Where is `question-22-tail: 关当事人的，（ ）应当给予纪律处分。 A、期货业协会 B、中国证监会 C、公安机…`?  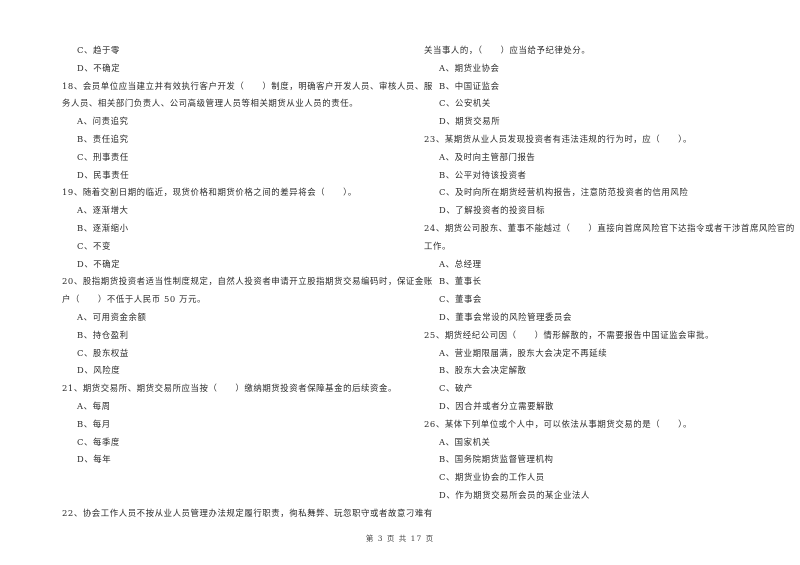
question-22-tail: 关当事人的，（ ）应当给予纪律处分。 A、期货业协会 B、中国证监会 C、公安机… is located at coordinates (600, 86).